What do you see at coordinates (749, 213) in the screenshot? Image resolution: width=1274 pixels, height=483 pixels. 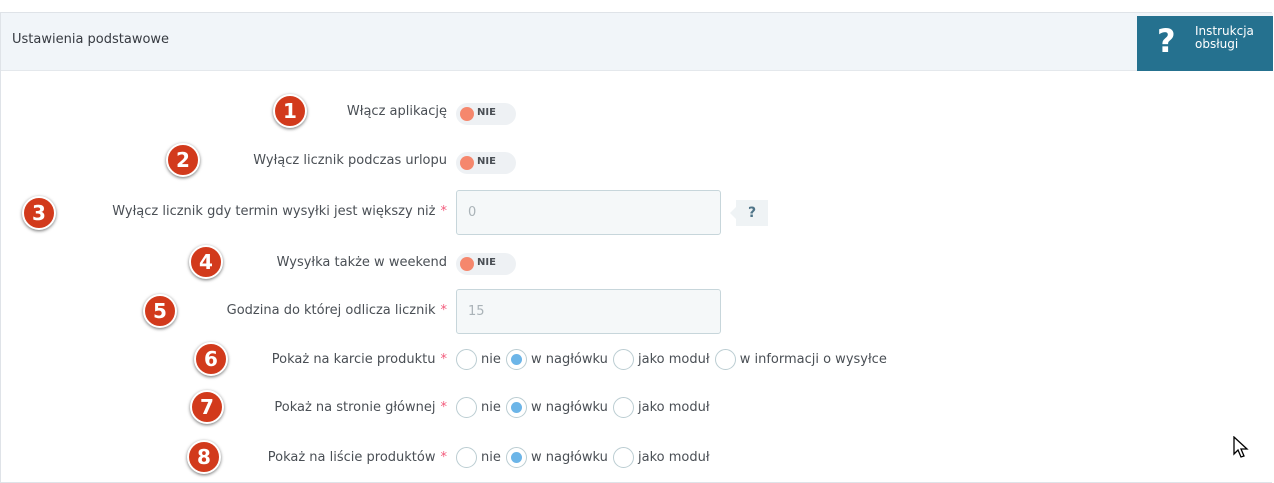 I see `help-tooltip-button: ?` at bounding box center [749, 213].